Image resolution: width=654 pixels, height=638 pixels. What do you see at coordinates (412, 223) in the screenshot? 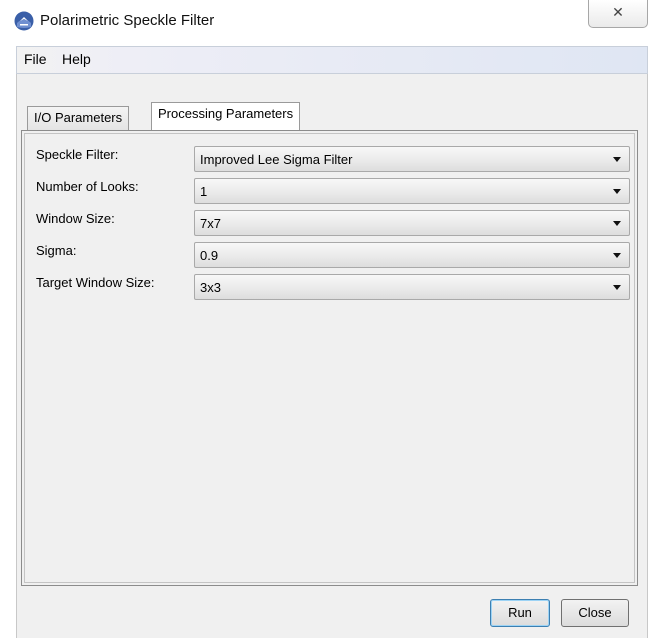
I see `window-size-select: 7x7` at bounding box center [412, 223].